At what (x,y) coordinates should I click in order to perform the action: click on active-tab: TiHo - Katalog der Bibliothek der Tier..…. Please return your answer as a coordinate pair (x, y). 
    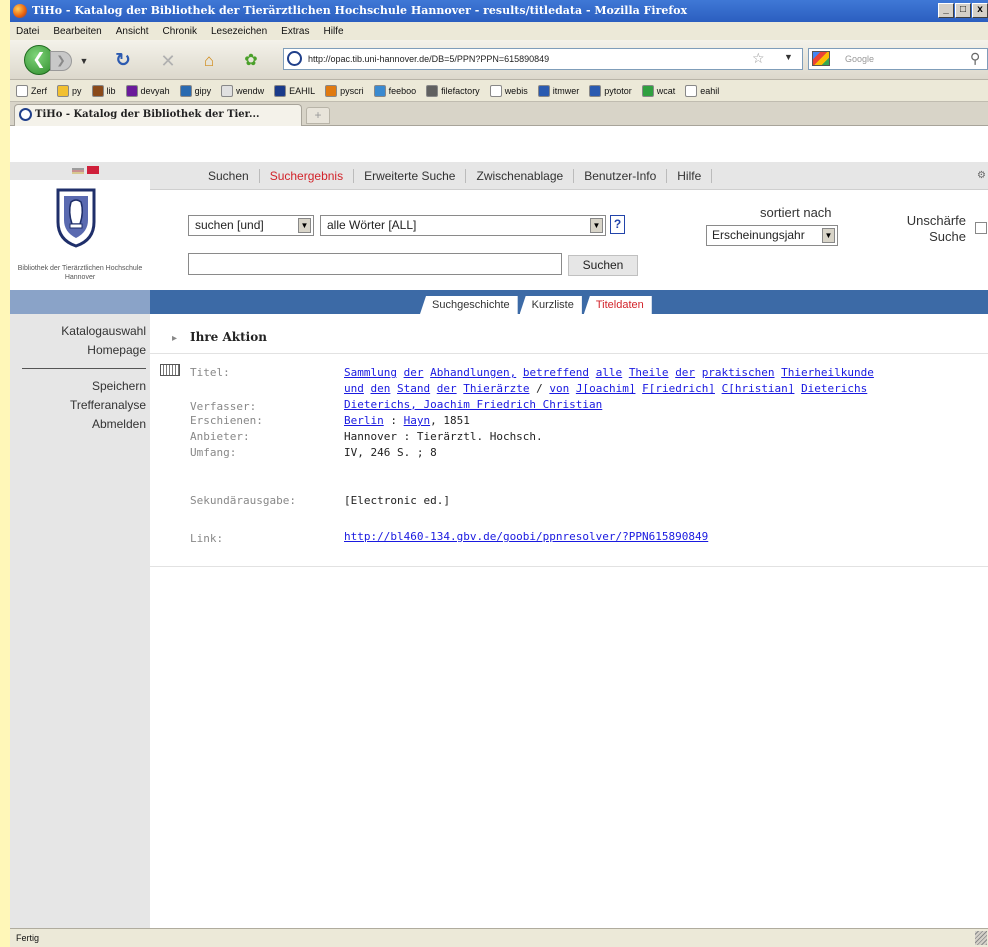
    Looking at the image, I should click on (158, 115).